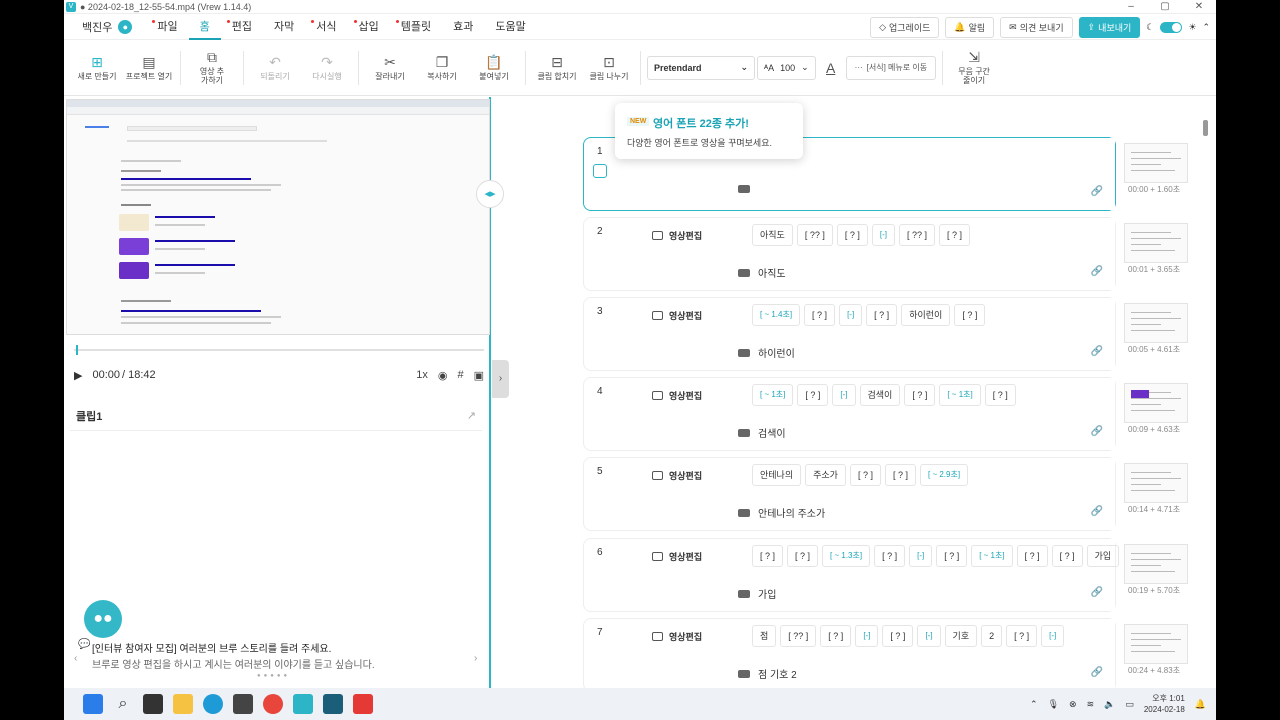  Describe the element at coordinates (273, 704) in the screenshot. I see `chrome-icon` at that location.